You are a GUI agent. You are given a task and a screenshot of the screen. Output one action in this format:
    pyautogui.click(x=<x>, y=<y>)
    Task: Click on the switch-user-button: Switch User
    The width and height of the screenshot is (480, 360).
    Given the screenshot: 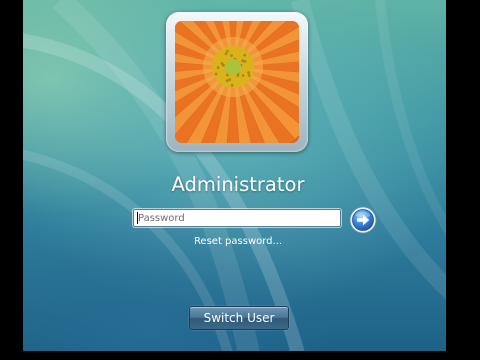 What is the action you would take?
    pyautogui.click(x=239, y=318)
    